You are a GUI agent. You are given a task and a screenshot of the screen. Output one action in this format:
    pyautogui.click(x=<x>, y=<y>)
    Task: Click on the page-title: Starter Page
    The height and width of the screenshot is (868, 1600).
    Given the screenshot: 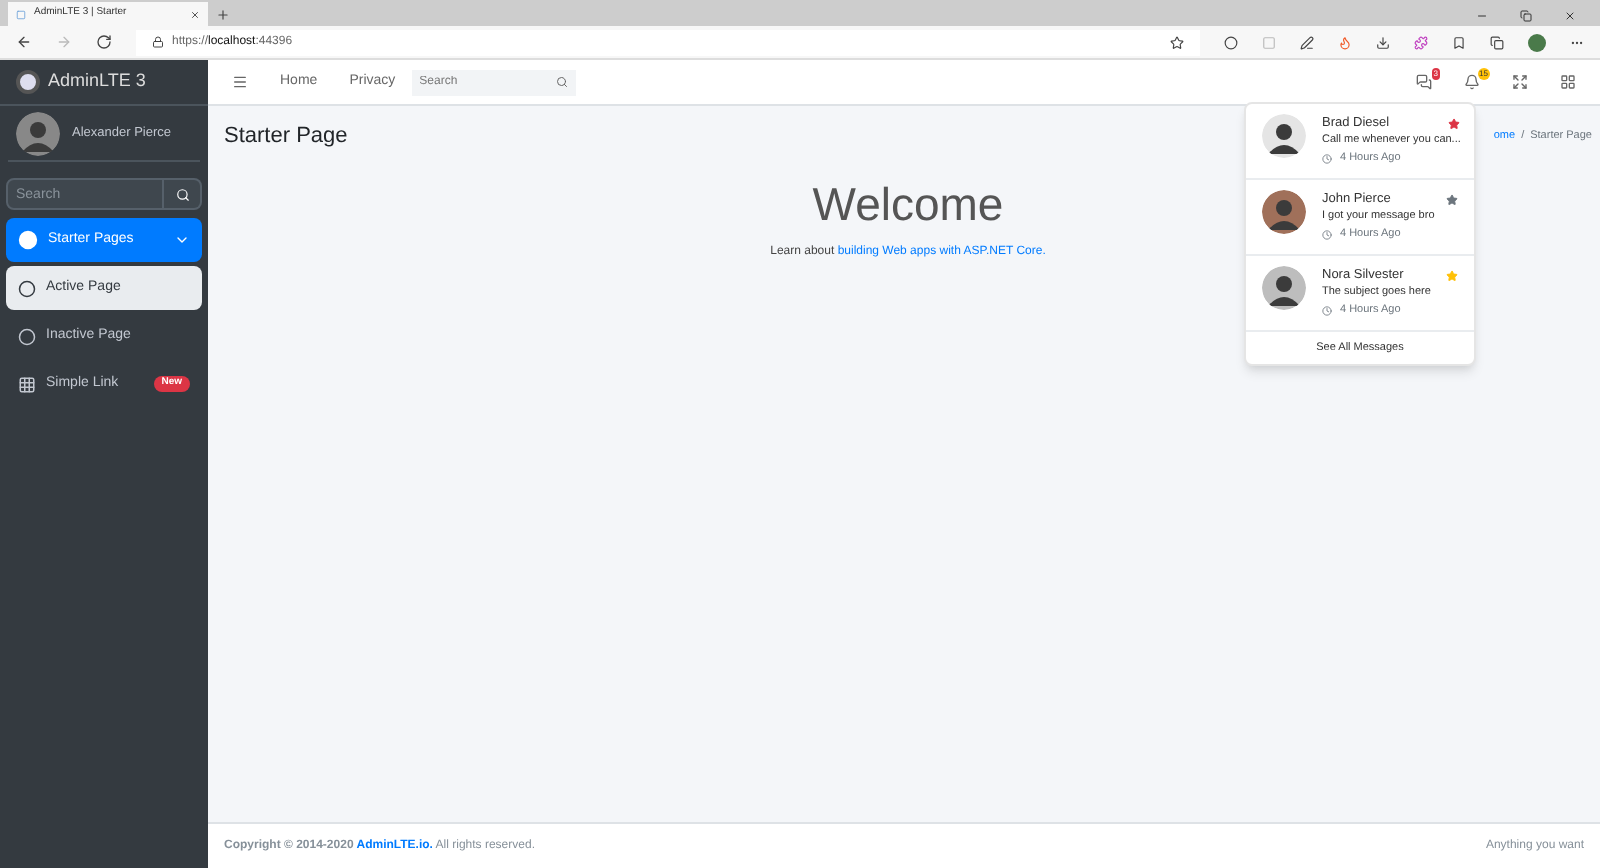 What is the action you would take?
    pyautogui.click(x=286, y=137)
    